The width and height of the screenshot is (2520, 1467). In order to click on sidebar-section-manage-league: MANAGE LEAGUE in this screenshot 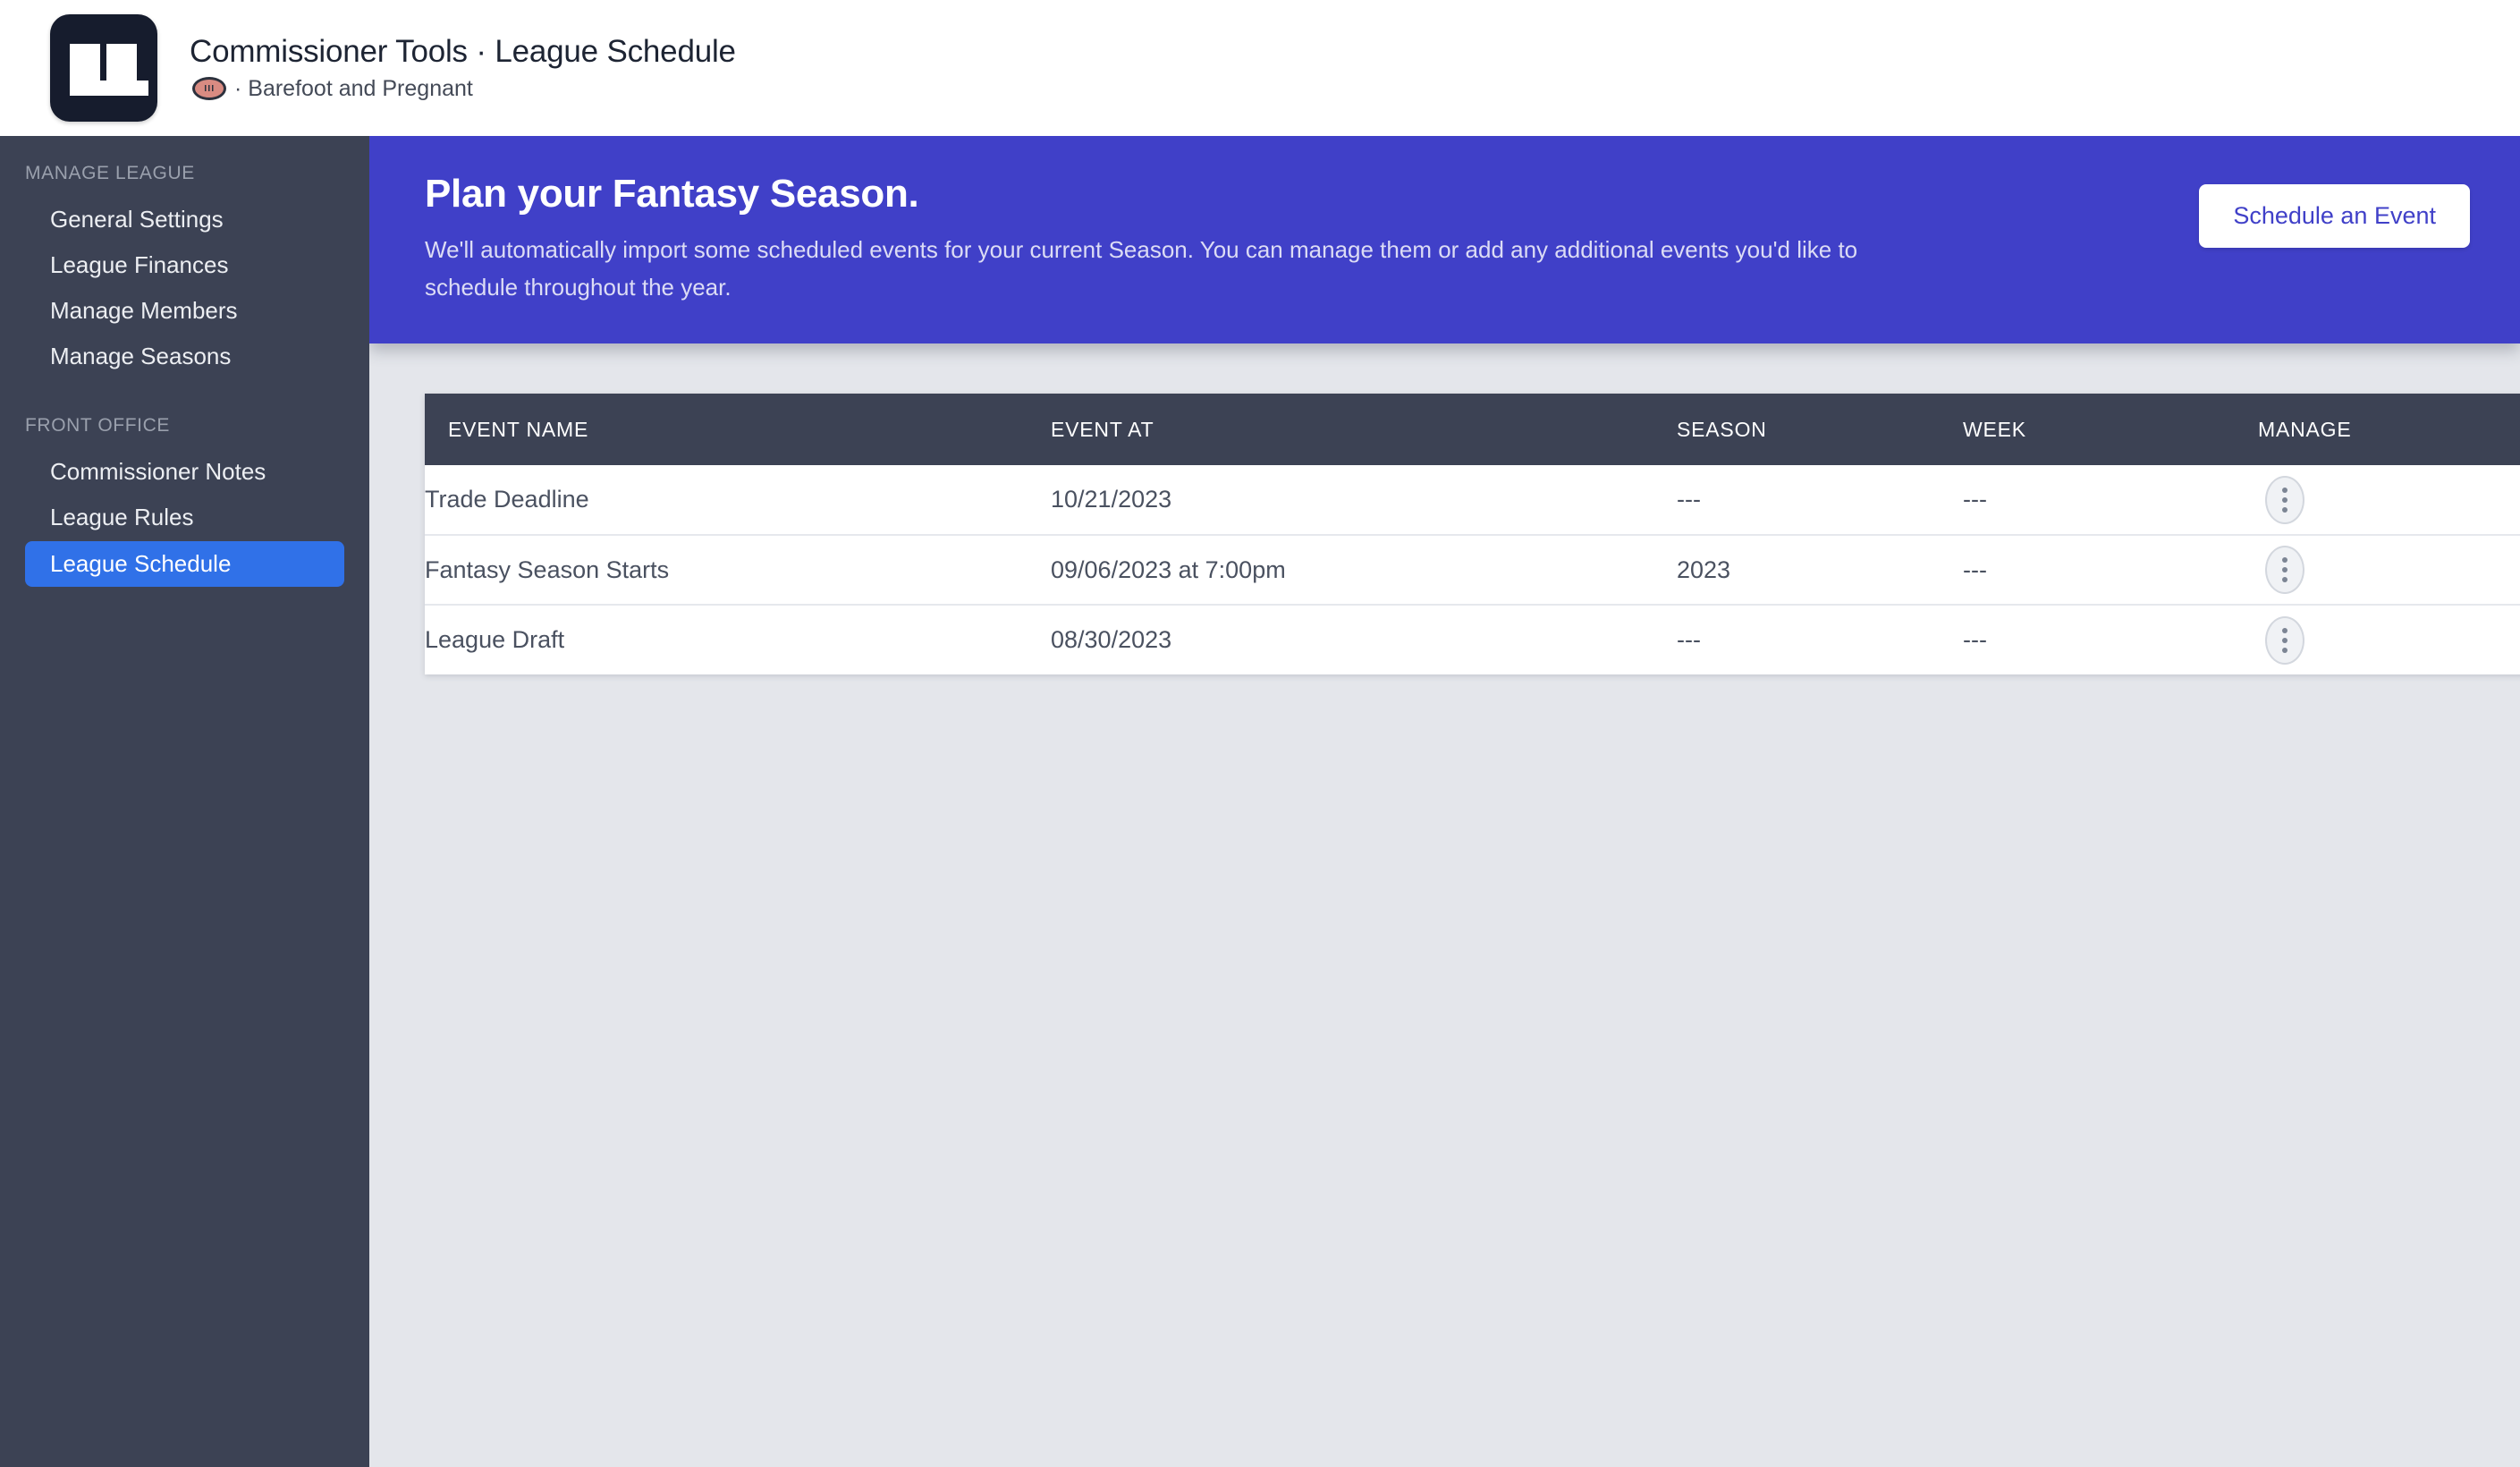, I will do `click(110, 173)`.